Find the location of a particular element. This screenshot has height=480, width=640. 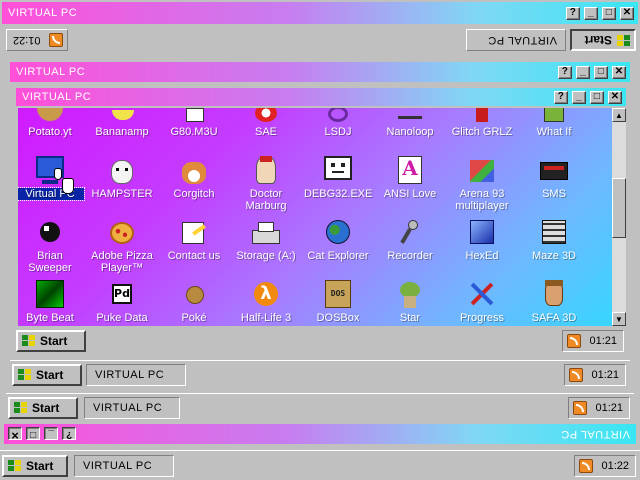

desktop-icon-progress: Progress is located at coordinates (482, 301).